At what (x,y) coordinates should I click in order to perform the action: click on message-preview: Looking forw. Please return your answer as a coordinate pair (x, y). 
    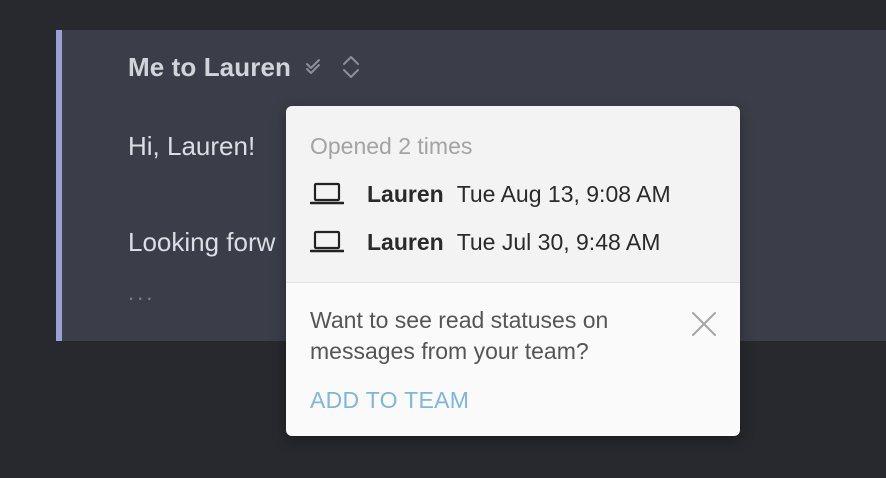
    Looking at the image, I should click on (202, 242).